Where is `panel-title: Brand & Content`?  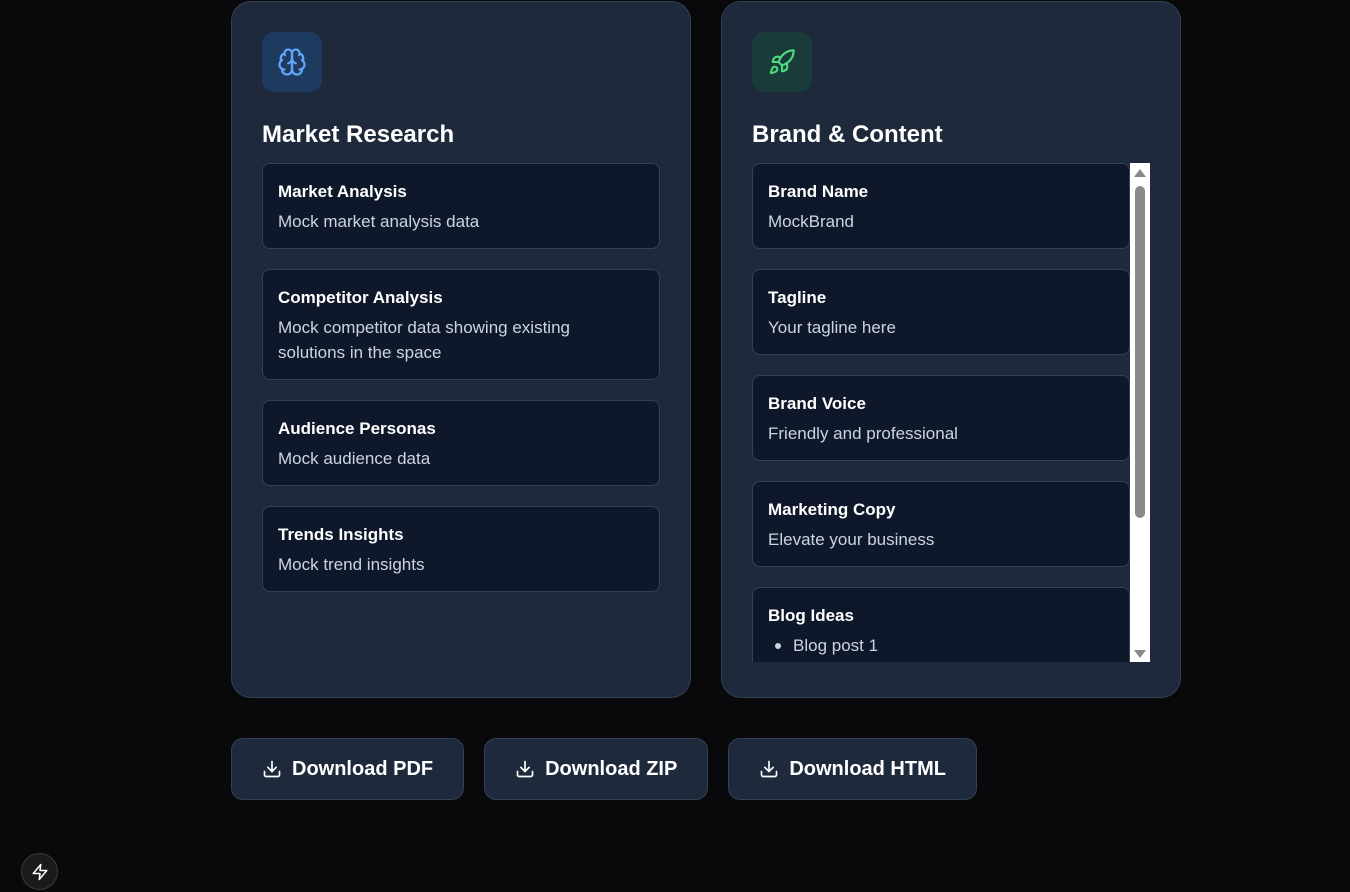 panel-title: Brand & Content is located at coordinates (847, 134).